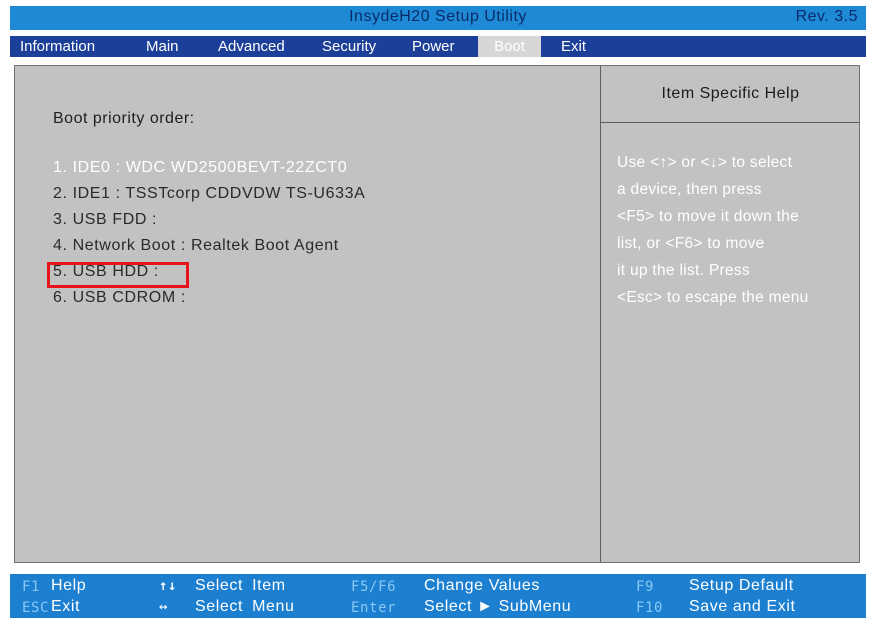 The image size is (874, 621). I want to click on help-title: Item Specific Help, so click(730, 94).